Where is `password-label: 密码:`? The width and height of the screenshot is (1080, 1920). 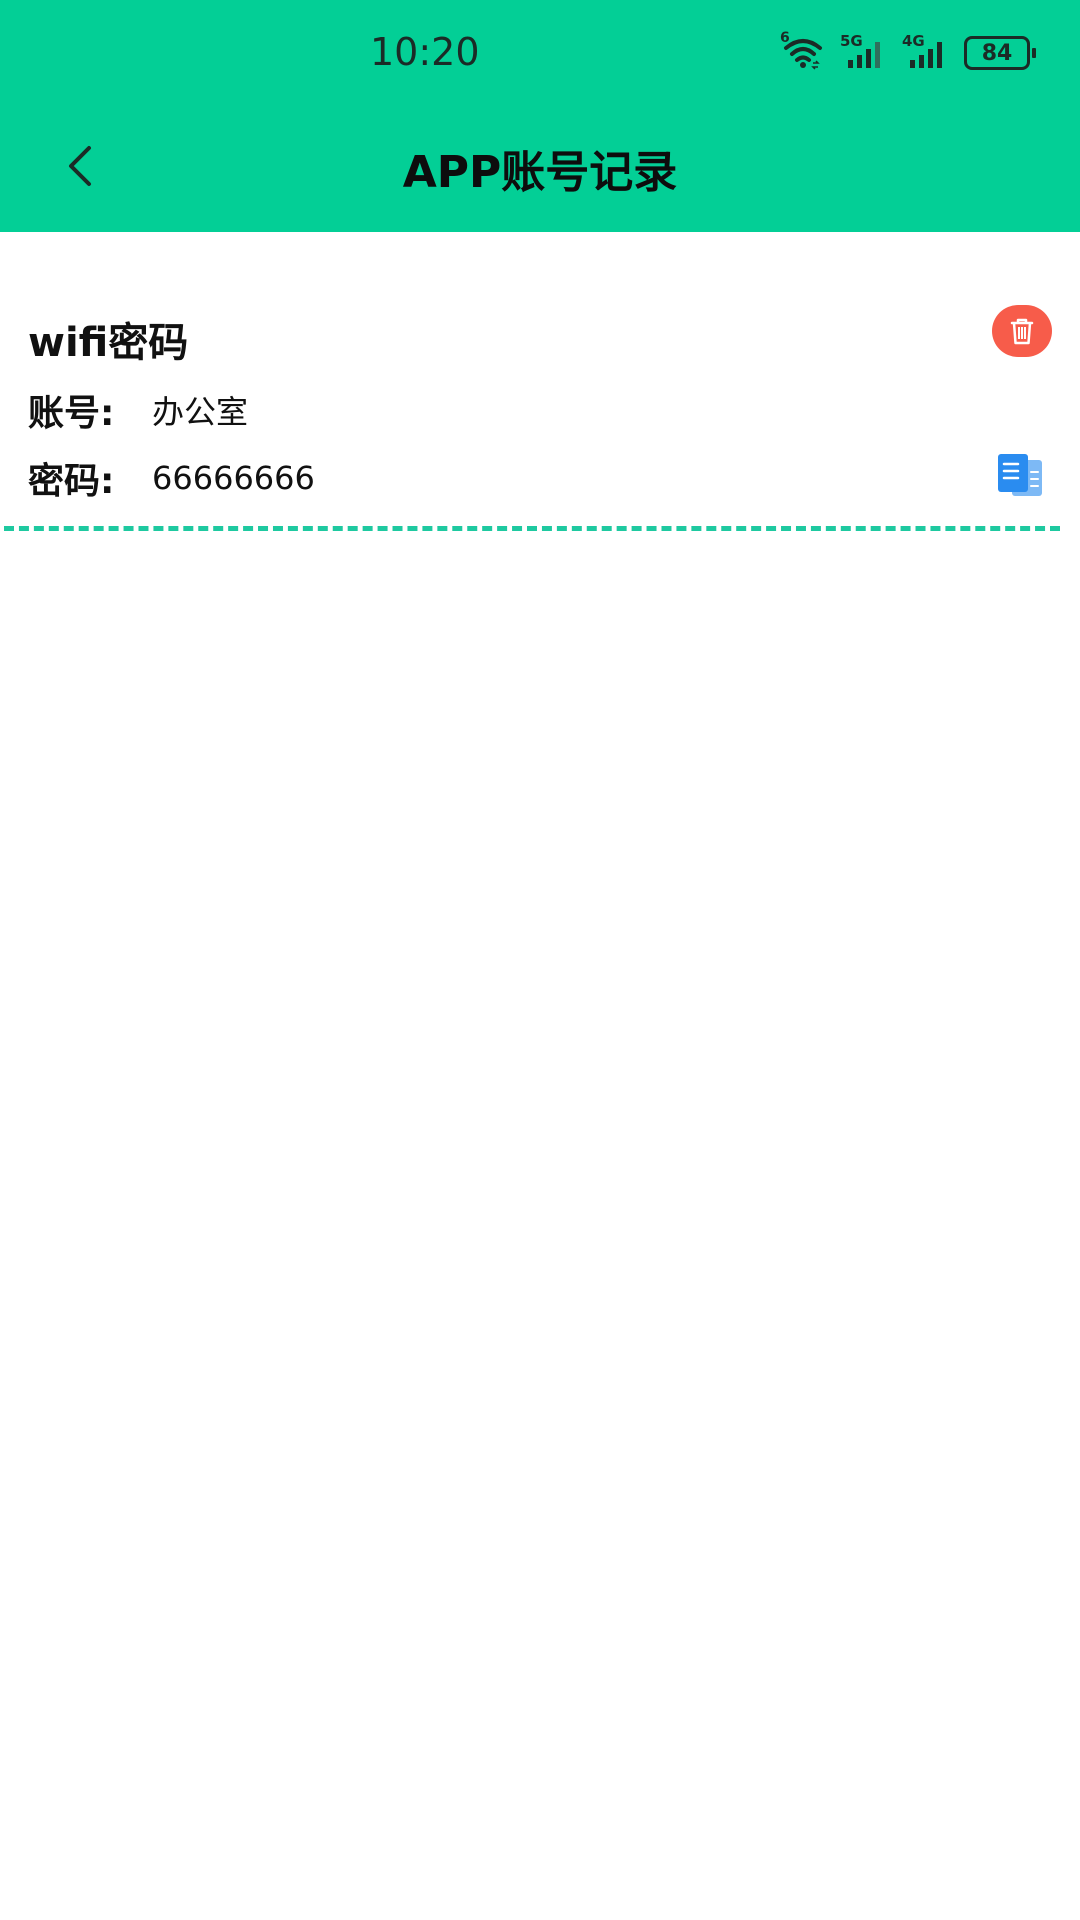 password-label: 密码: is located at coordinates (71, 481).